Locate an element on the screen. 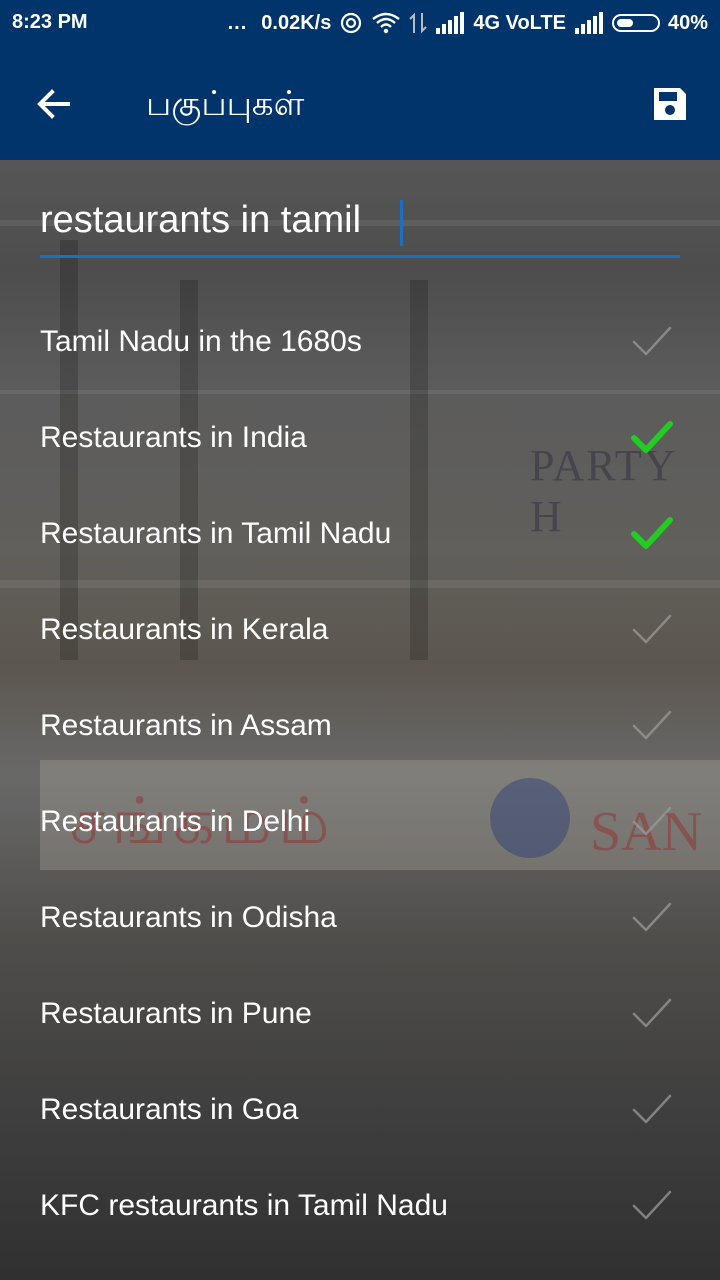  floppy-disk-icon is located at coordinates (670, 104).